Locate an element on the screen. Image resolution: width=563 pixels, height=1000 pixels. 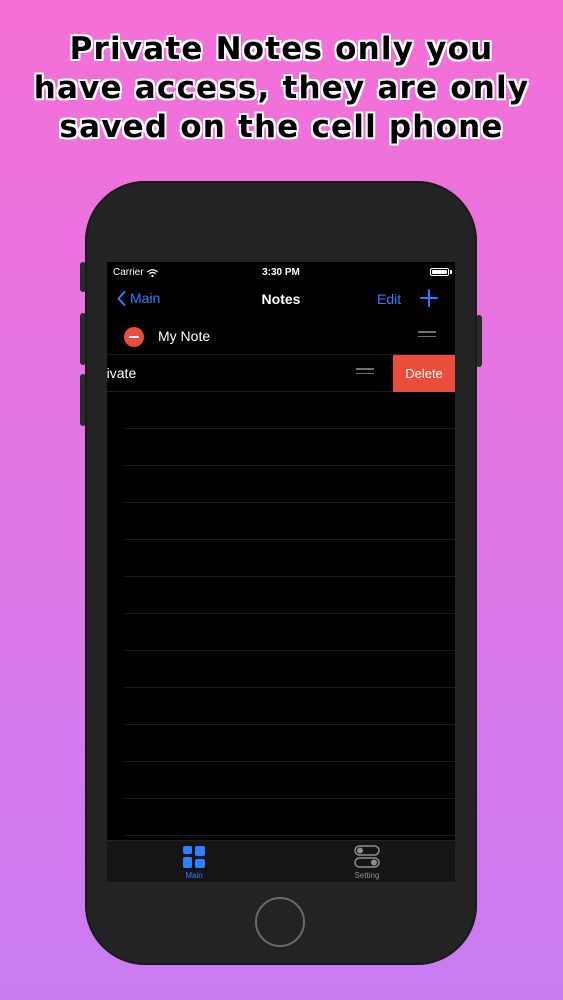
navigation-bar: Main Notes Edit is located at coordinates (281, 300).